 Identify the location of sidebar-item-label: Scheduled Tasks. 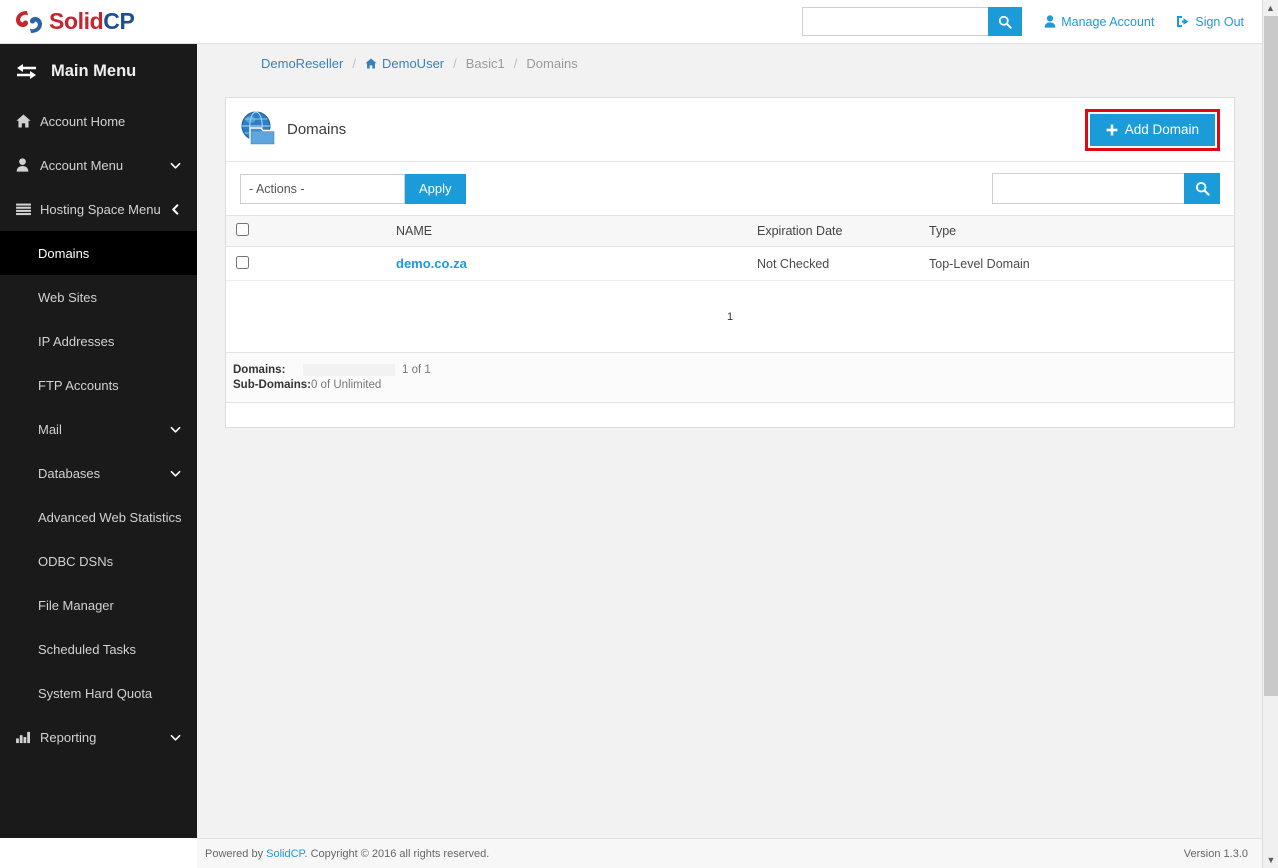
(87, 649).